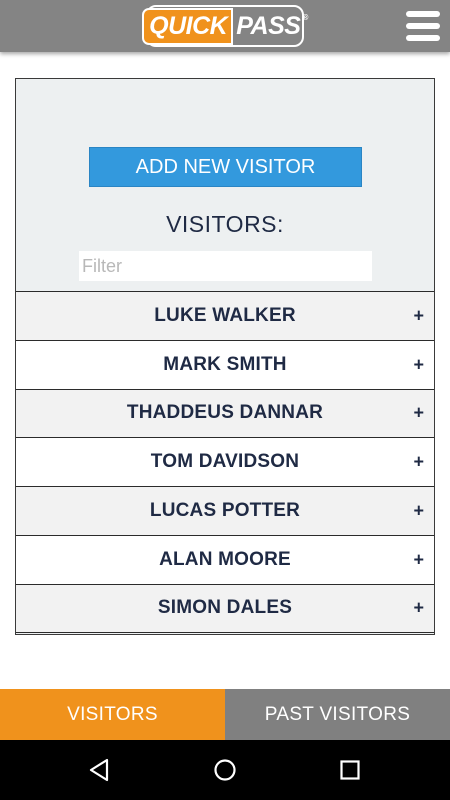 Image resolution: width=450 pixels, height=800 pixels. What do you see at coordinates (112, 714) in the screenshot?
I see `tab-visitors: VISITORS` at bounding box center [112, 714].